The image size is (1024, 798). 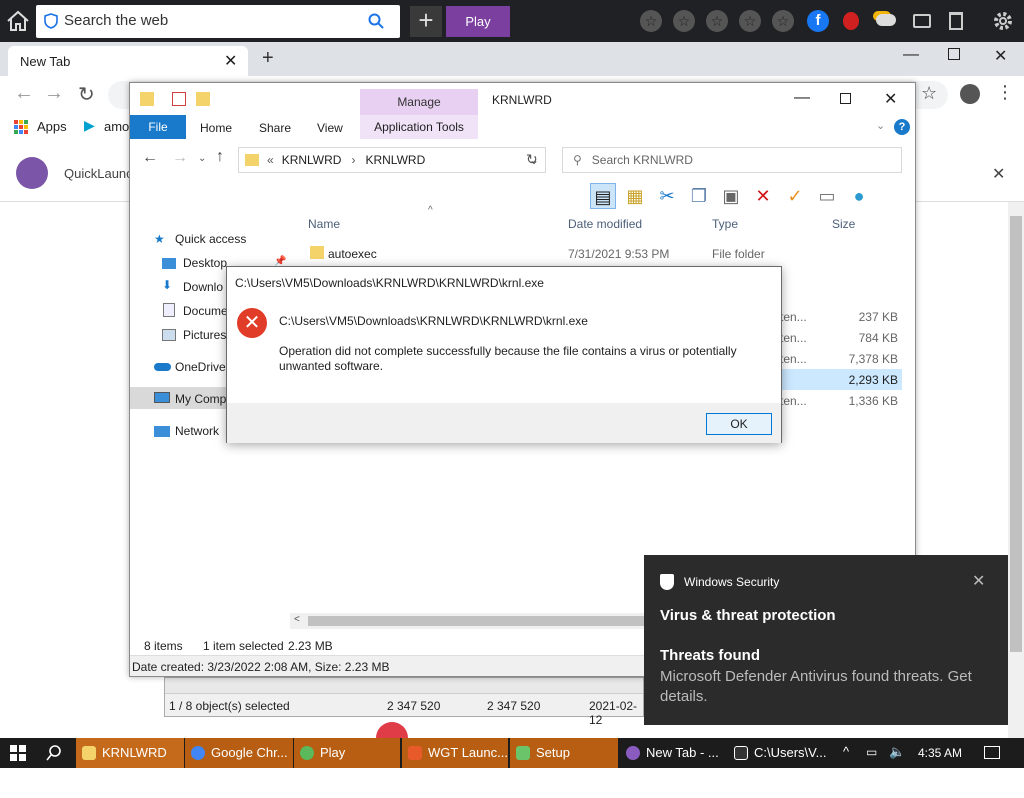 What do you see at coordinates (699, 196) in the screenshot?
I see `copy-icon: ❐` at bounding box center [699, 196].